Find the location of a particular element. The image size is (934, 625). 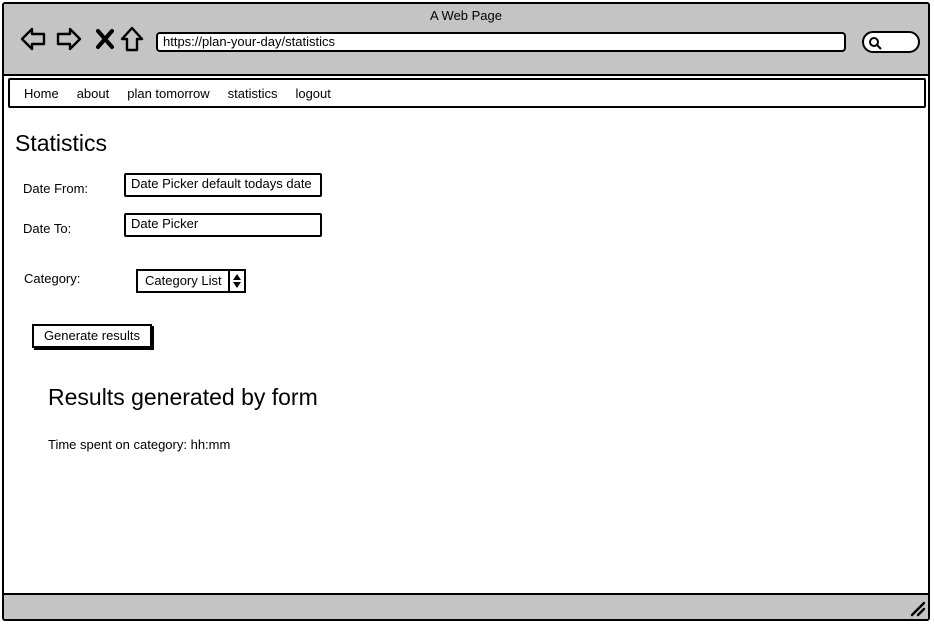

page-title: Statistics is located at coordinates (61, 143).